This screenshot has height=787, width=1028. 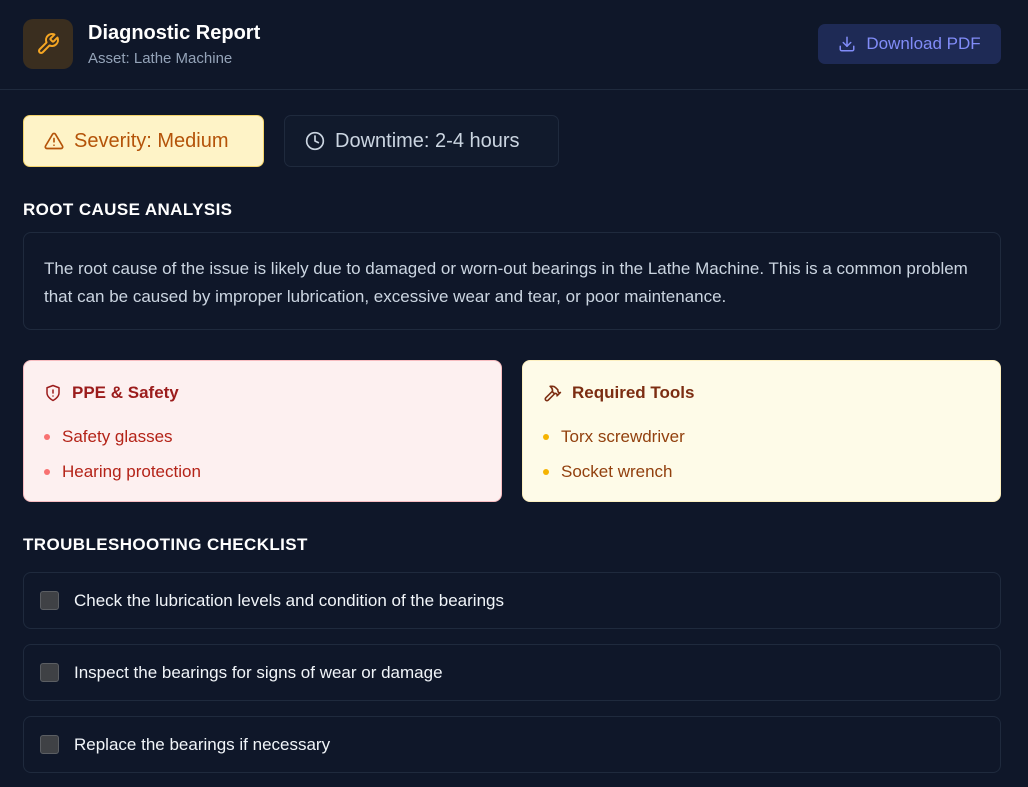 What do you see at coordinates (262, 471) in the screenshot?
I see `list-item: Hearing protection` at bounding box center [262, 471].